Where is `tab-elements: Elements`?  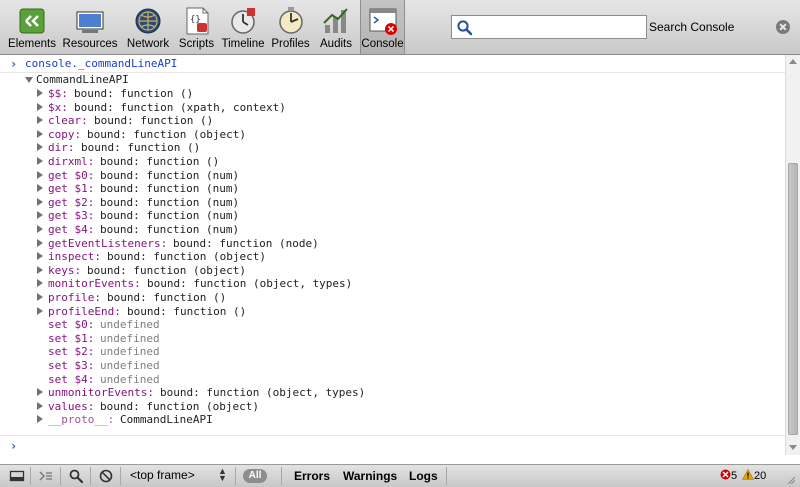 tab-elements: Elements is located at coordinates (32, 27).